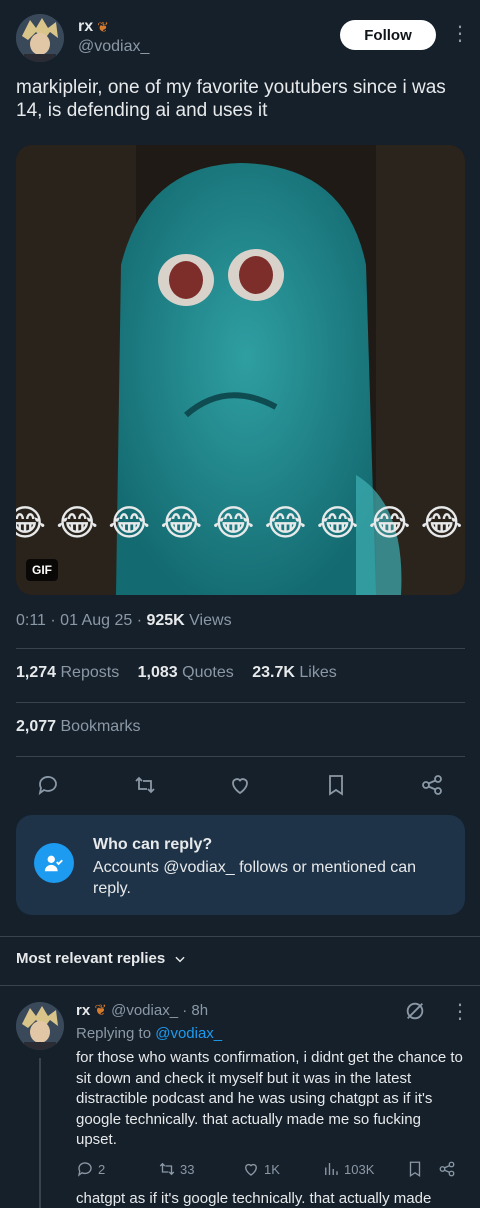 Image resolution: width=480 pixels, height=1208 pixels. What do you see at coordinates (91, 958) in the screenshot?
I see `replies-heading: Most relevant replies` at bounding box center [91, 958].